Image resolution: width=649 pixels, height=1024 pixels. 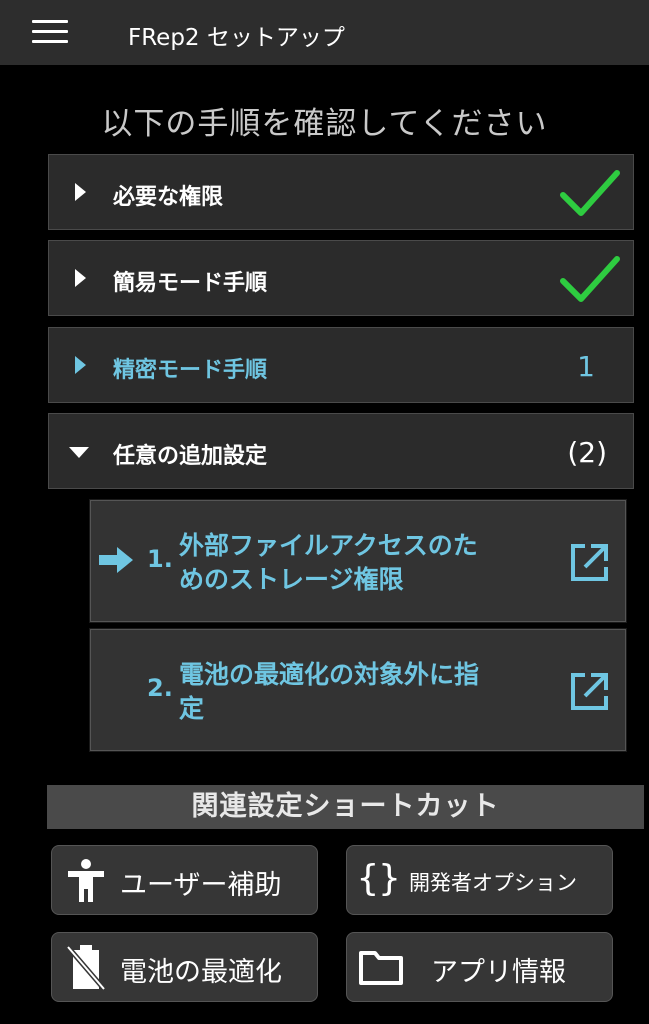 I want to click on app-info-button: アプリ情報, so click(x=479, y=967).